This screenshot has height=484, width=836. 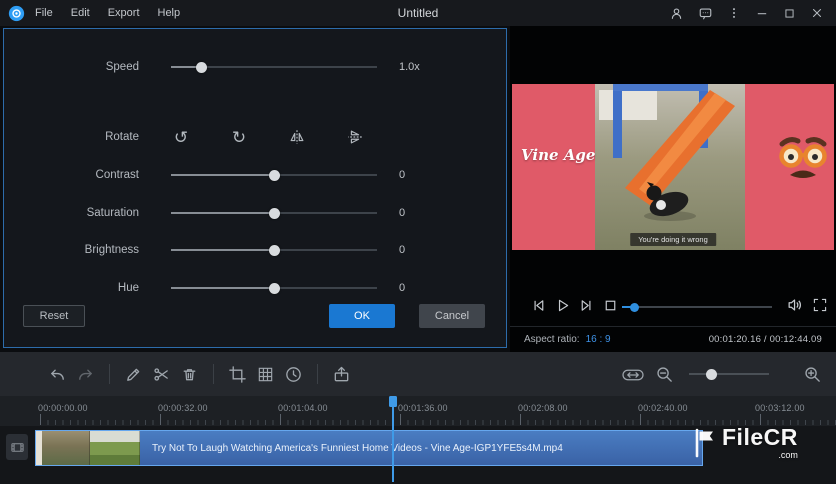 What do you see at coordinates (670, 167) in the screenshot?
I see `video-footage` at bounding box center [670, 167].